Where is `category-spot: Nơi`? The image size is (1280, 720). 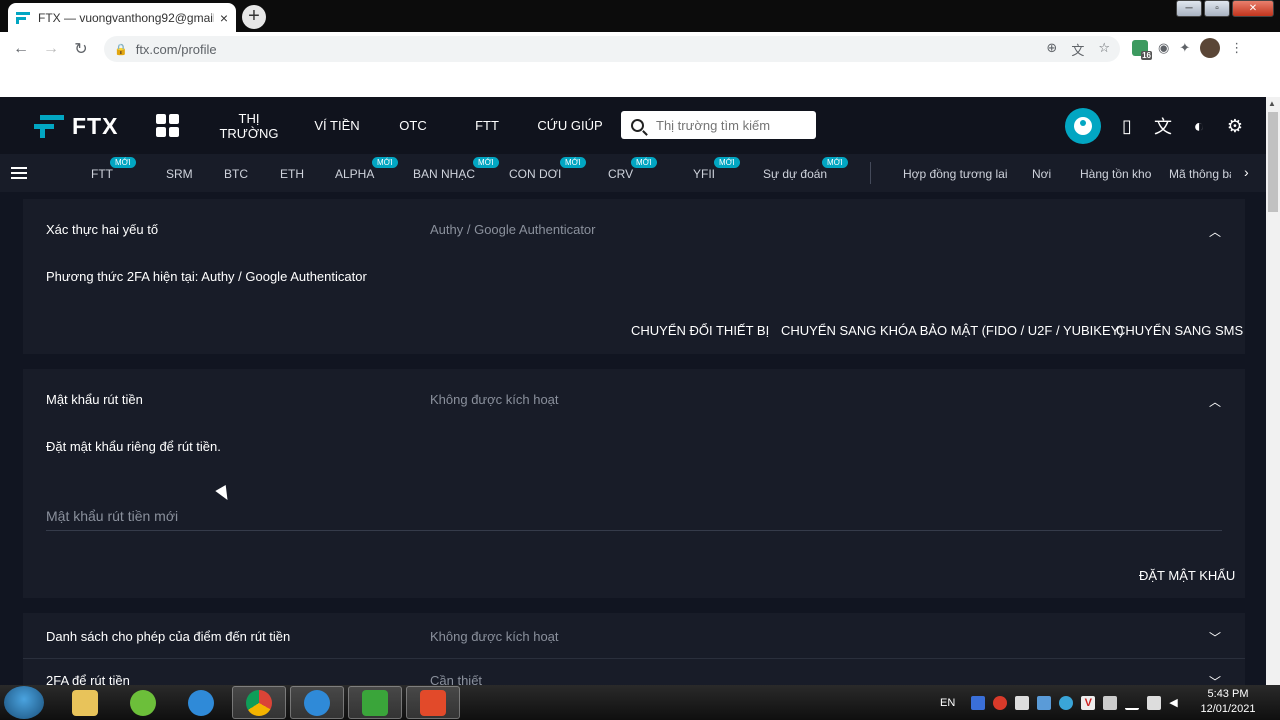
category-spot: Nơi is located at coordinates (1041, 174).